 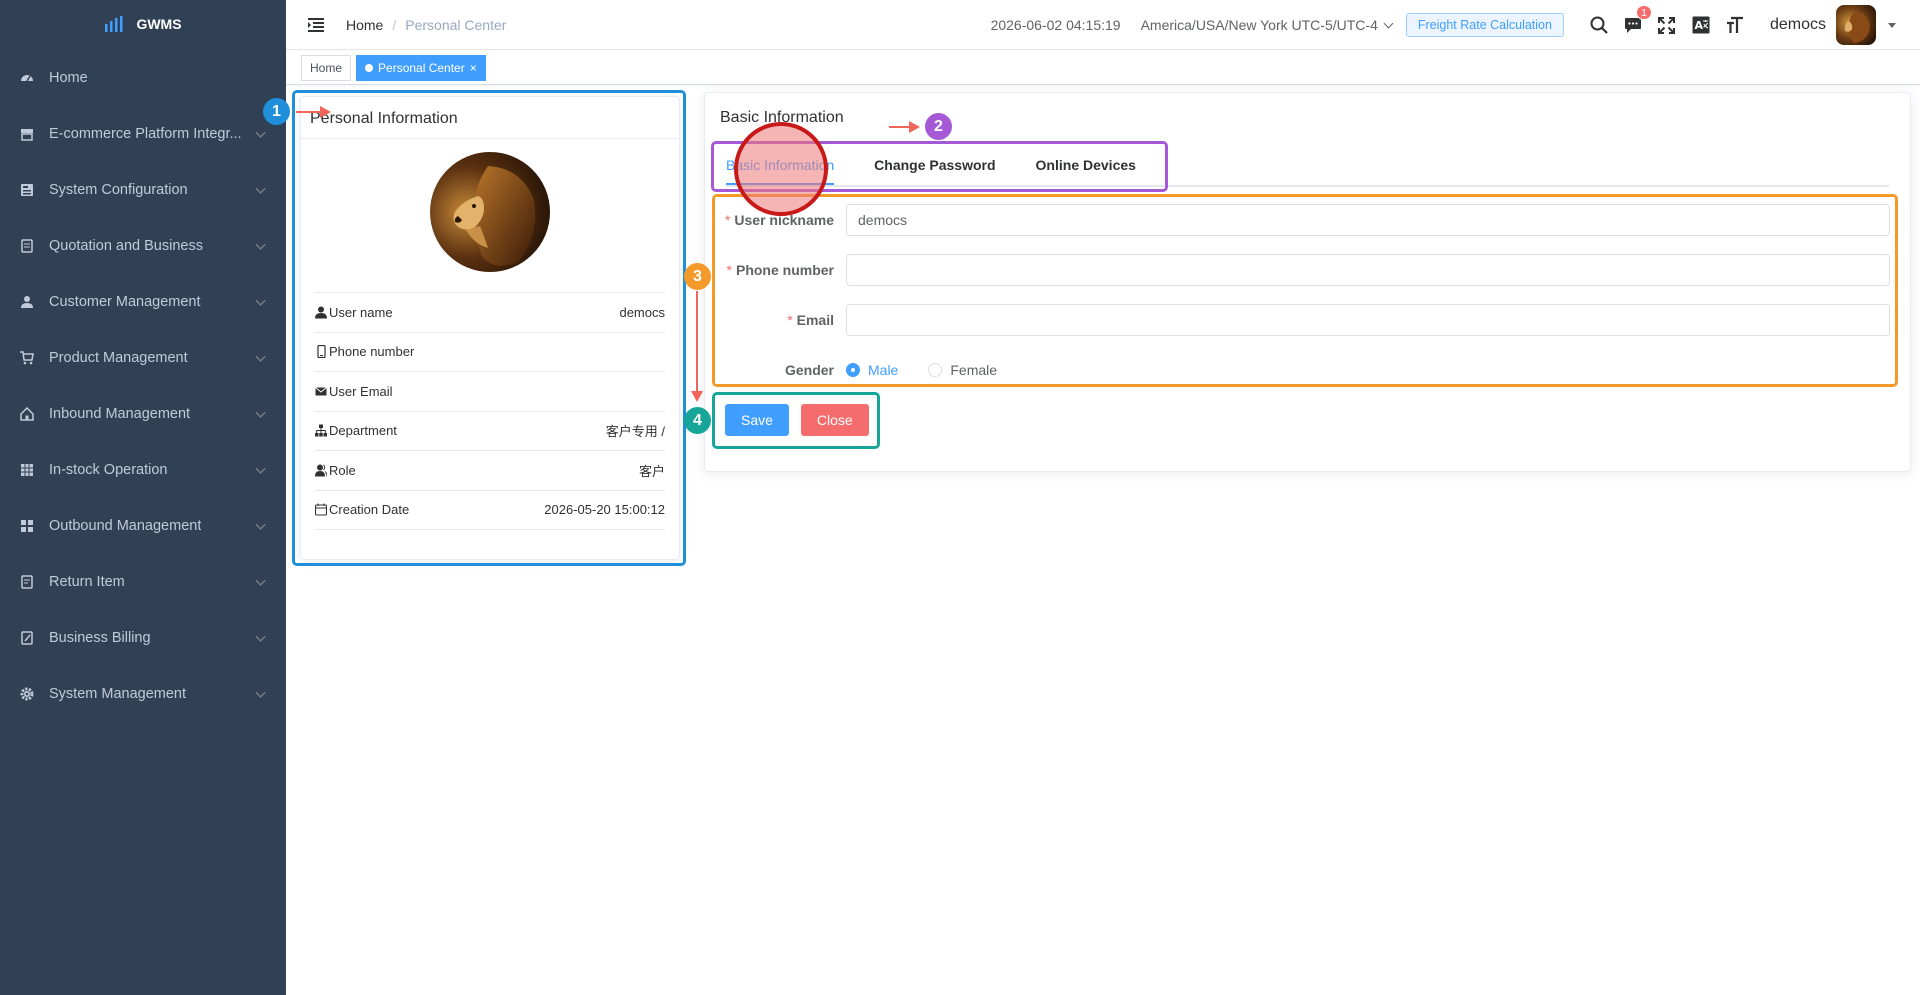 I want to click on font-size-icon, so click(x=1734, y=24).